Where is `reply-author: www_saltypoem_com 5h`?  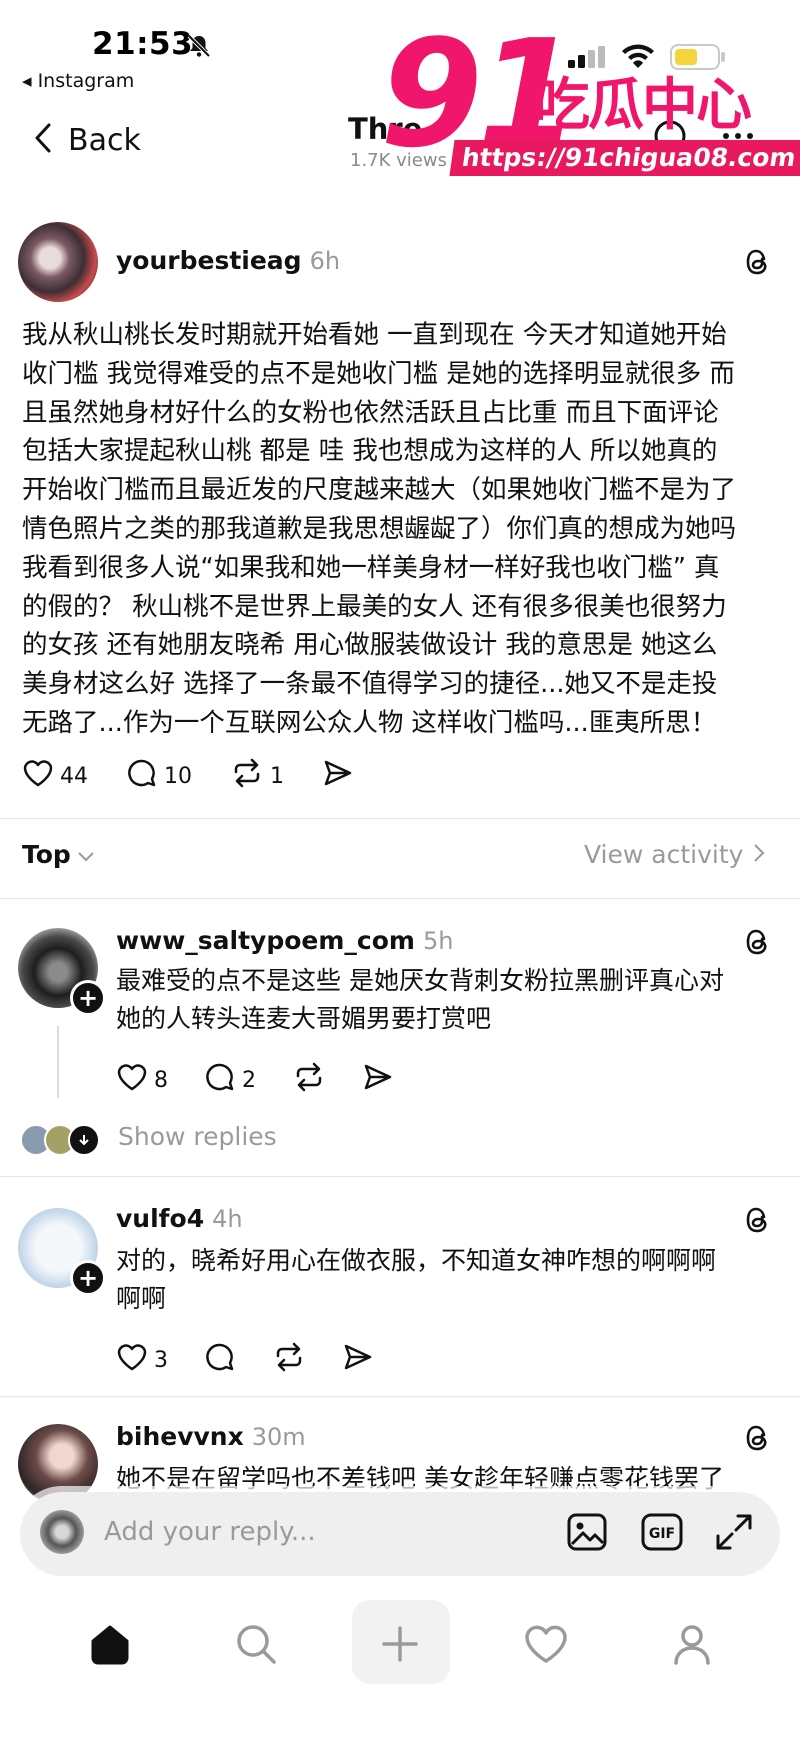 reply-author: www_saltypoem_com 5h is located at coordinates (284, 940).